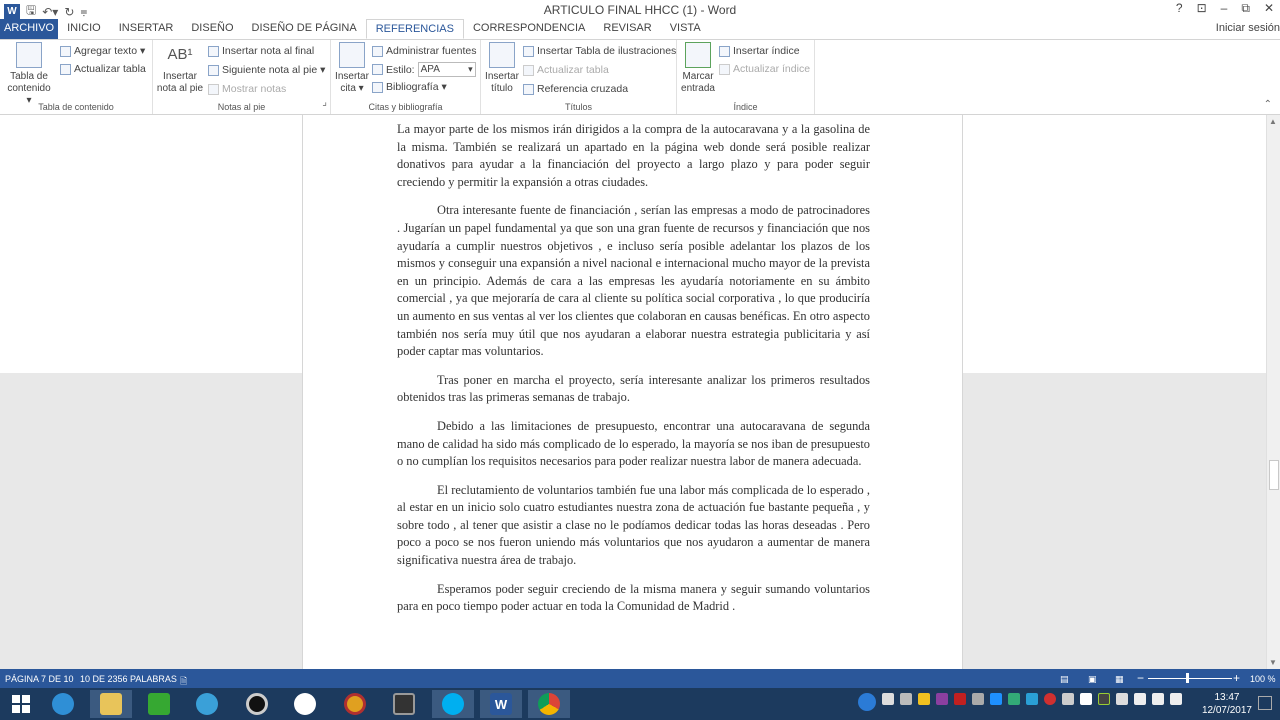 The width and height of the screenshot is (1280, 720). I want to click on mark-entry-button: Marcar entrada, so click(698, 68).